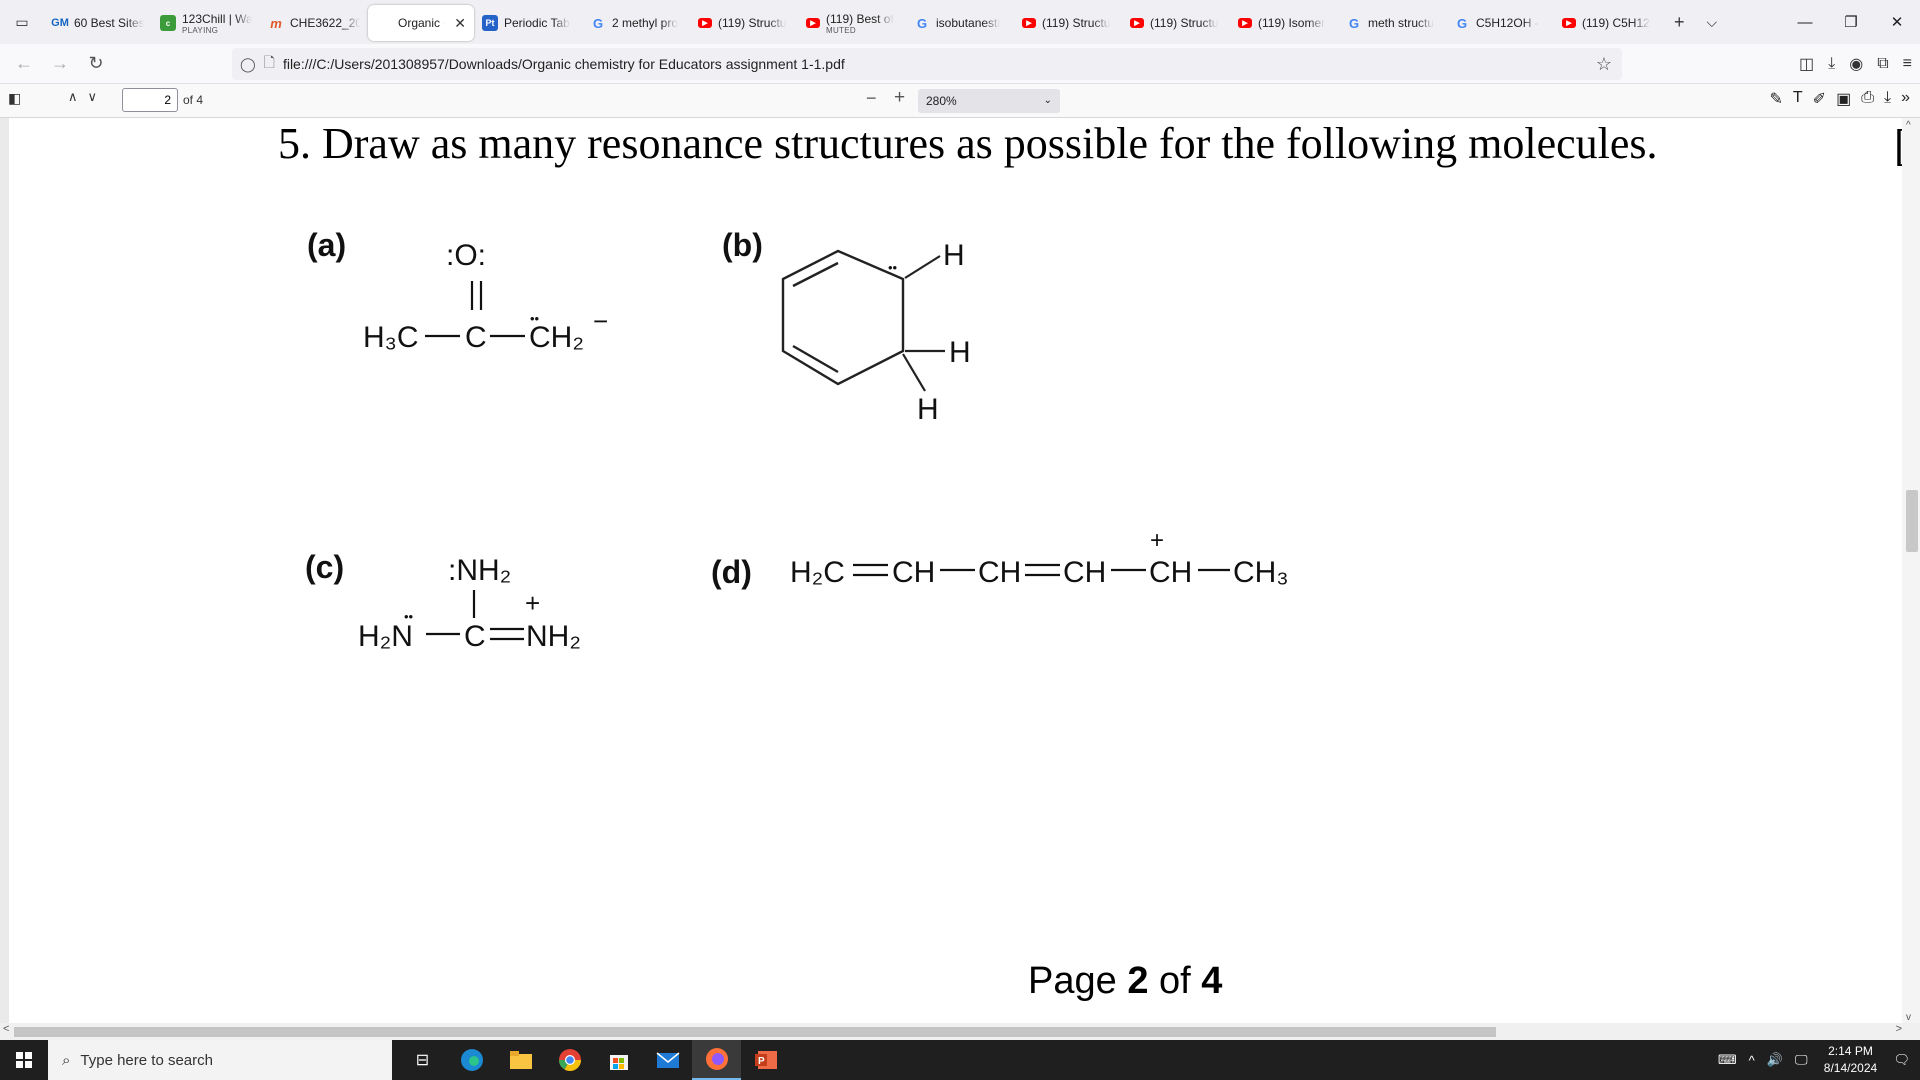 The height and width of the screenshot is (1080, 1920). Describe the element at coordinates (60, 64) in the screenshot. I see `forward-button: →` at that location.